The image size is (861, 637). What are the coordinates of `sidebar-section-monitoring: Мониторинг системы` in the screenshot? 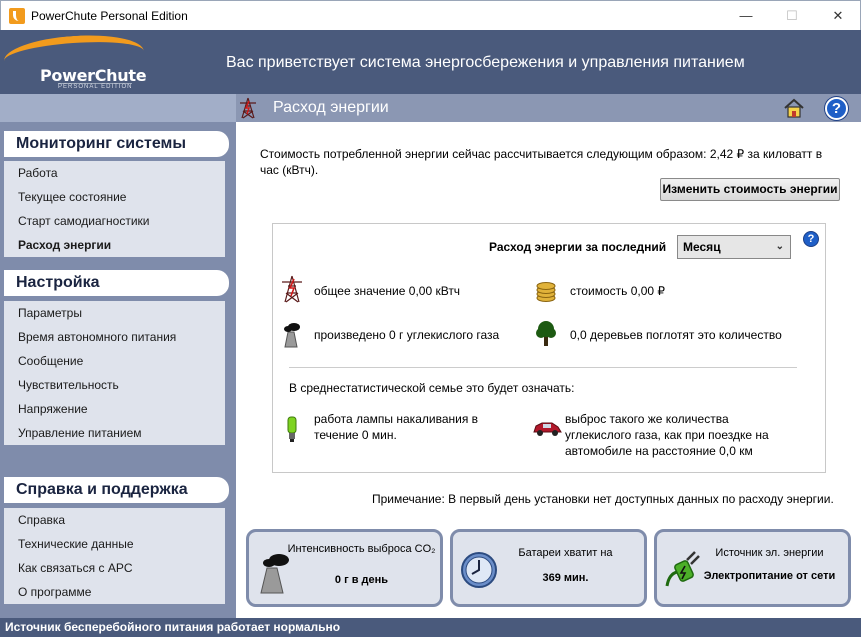 It's located at (116, 144).